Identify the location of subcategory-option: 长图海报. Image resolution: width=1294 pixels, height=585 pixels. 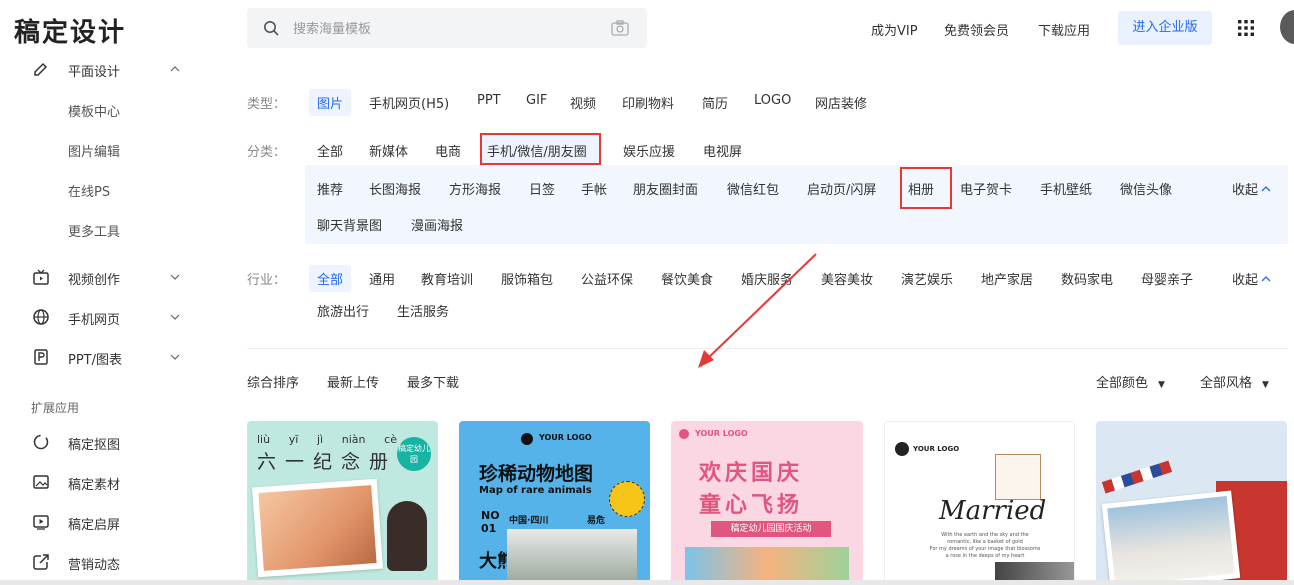
(395, 188).